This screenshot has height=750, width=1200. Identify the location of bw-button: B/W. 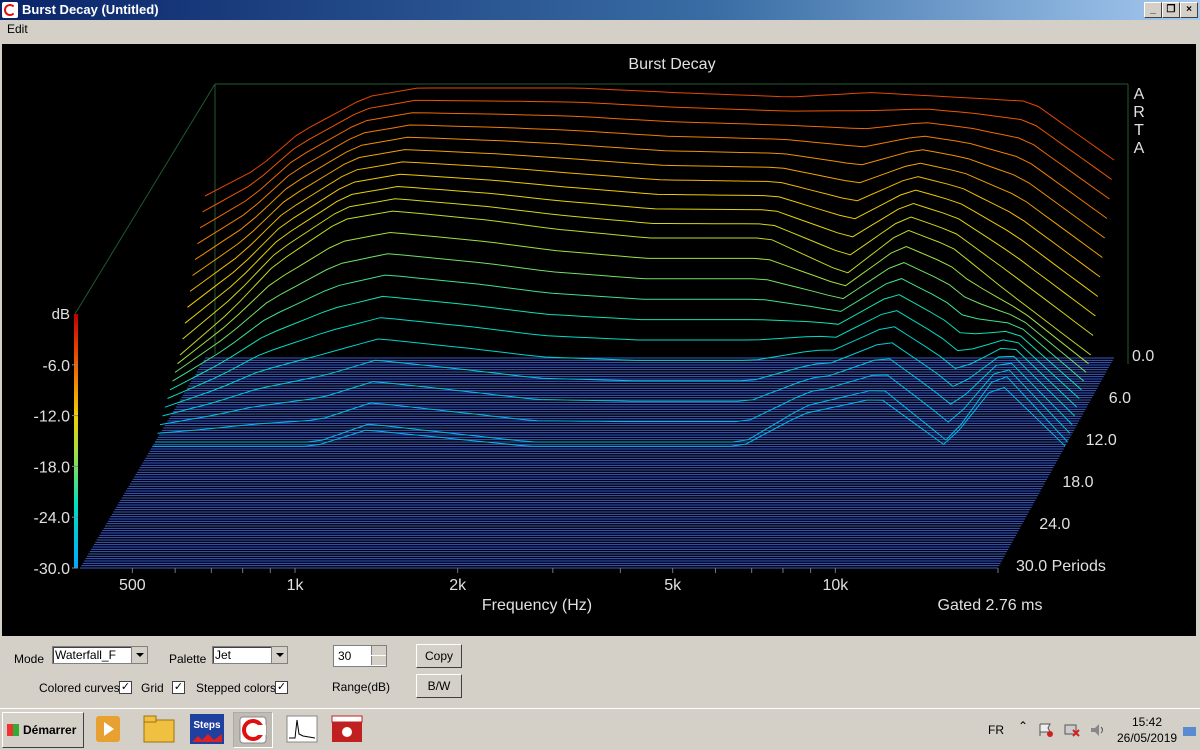
(439, 686).